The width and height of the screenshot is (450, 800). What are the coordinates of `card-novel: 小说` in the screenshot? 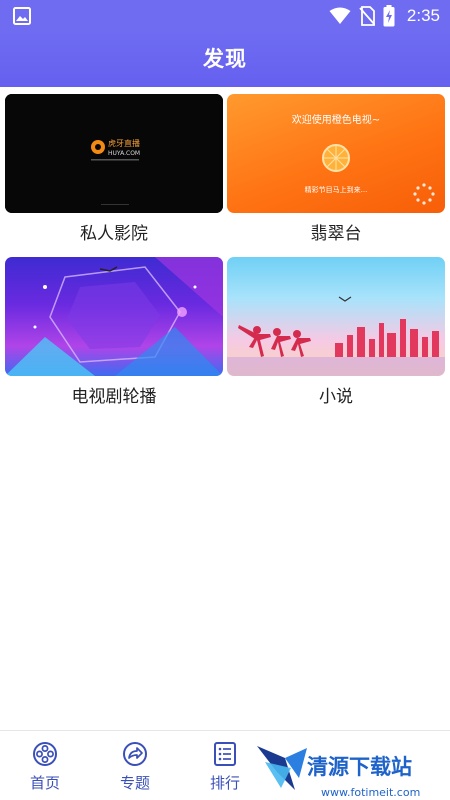 It's located at (336, 333).